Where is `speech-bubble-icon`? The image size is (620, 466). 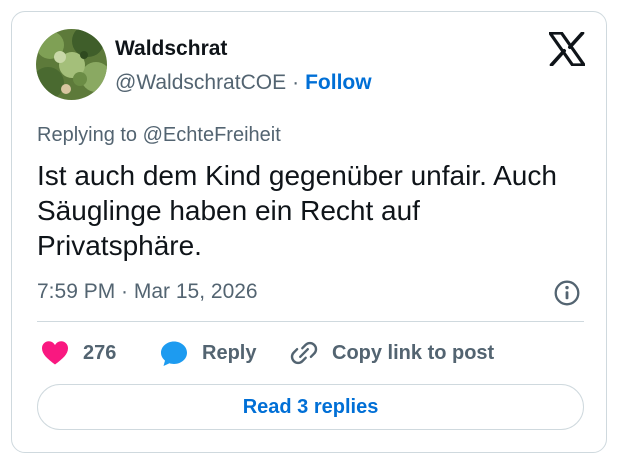
speech-bubble-icon is located at coordinates (174, 353).